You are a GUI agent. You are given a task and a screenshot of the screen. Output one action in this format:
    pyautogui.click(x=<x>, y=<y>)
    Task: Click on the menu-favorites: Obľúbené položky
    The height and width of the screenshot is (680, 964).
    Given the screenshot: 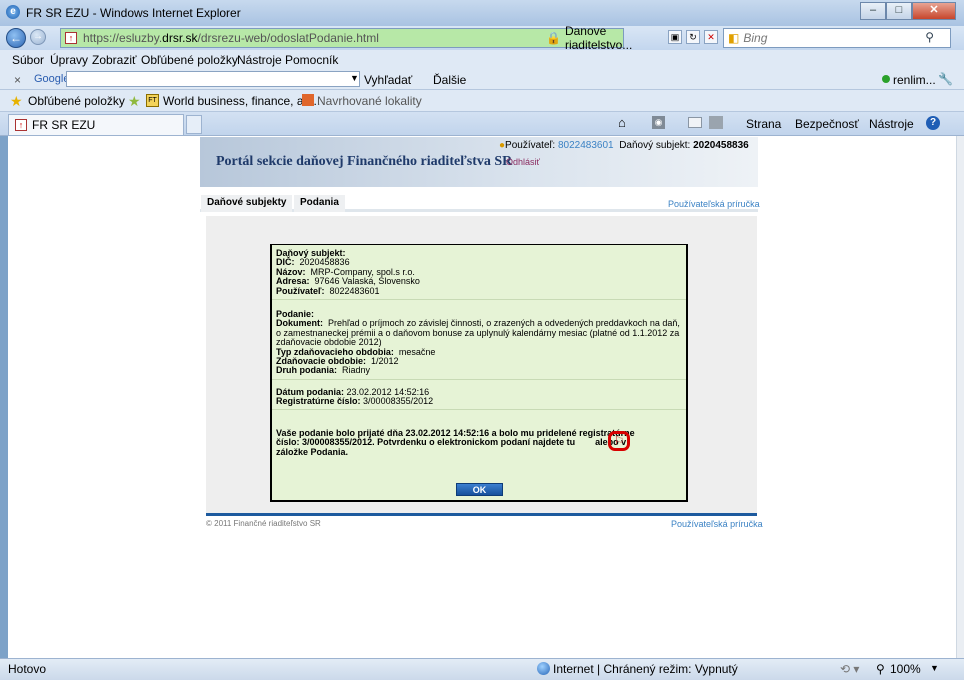 What is the action you would take?
    pyautogui.click(x=189, y=60)
    